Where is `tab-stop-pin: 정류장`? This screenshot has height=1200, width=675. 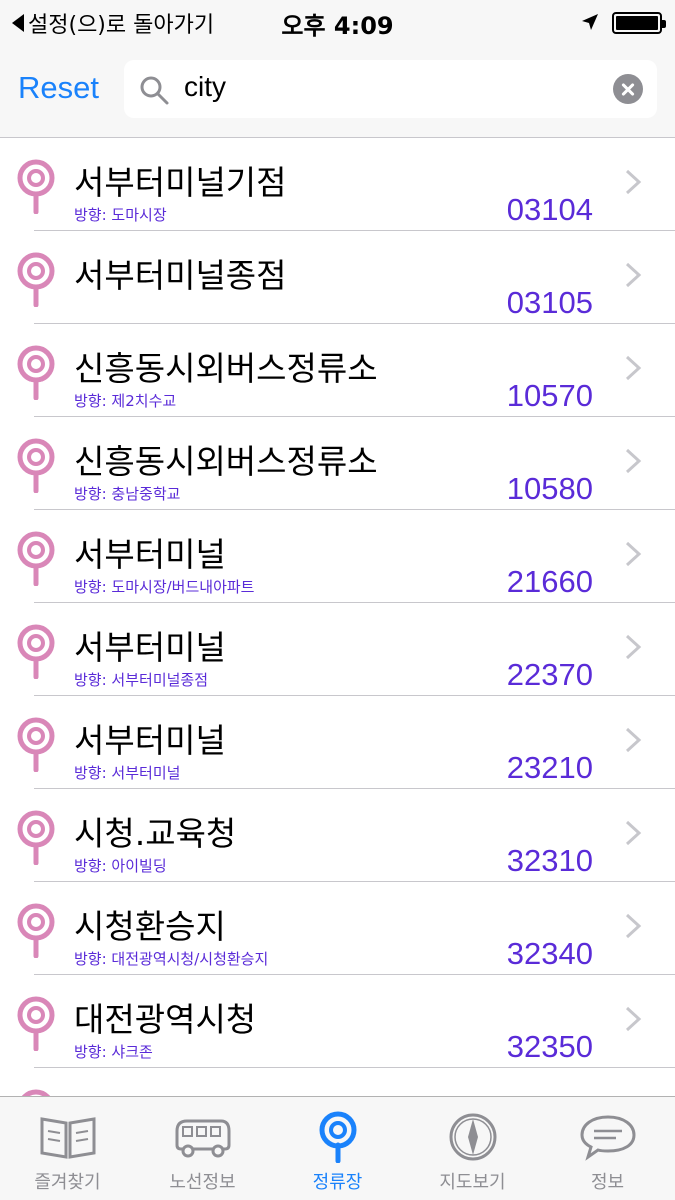 tab-stop-pin: 정류장 is located at coordinates (337, 1148).